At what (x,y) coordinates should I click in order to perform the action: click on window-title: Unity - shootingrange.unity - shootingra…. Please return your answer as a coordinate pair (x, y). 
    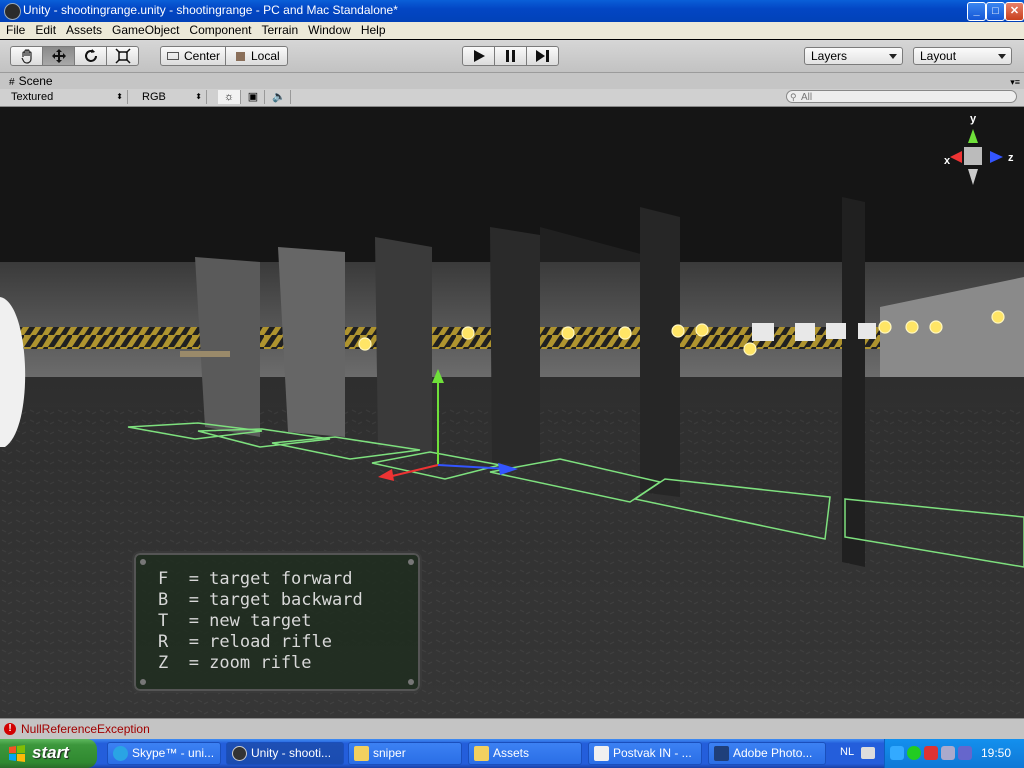
    Looking at the image, I should click on (210, 10).